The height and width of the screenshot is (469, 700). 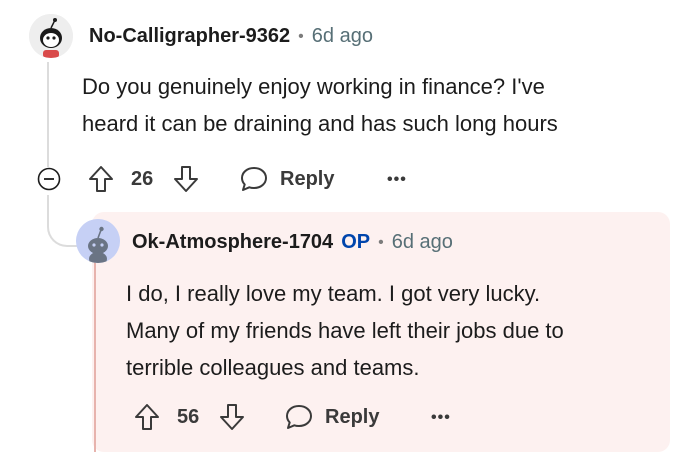 I want to click on comment-score: 26, so click(x=142, y=179).